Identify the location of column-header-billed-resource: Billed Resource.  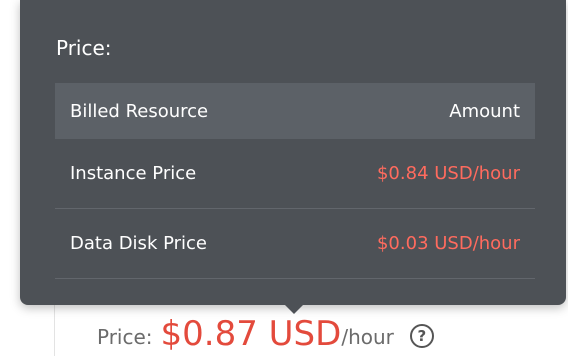
(139, 111).